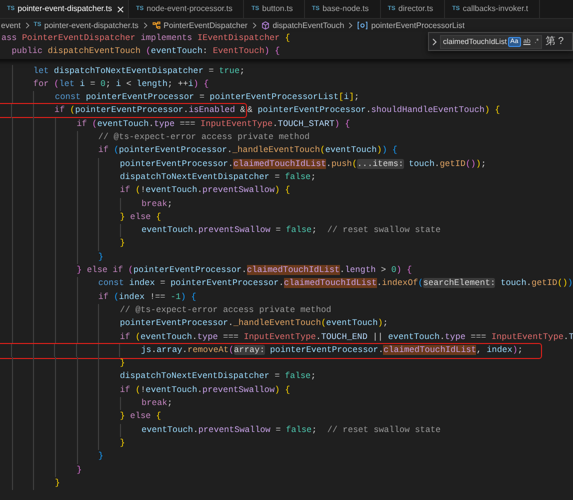 This screenshot has width=573, height=500. What do you see at coordinates (345, 9) in the screenshot?
I see `tab-label: base-node.ts` at bounding box center [345, 9].